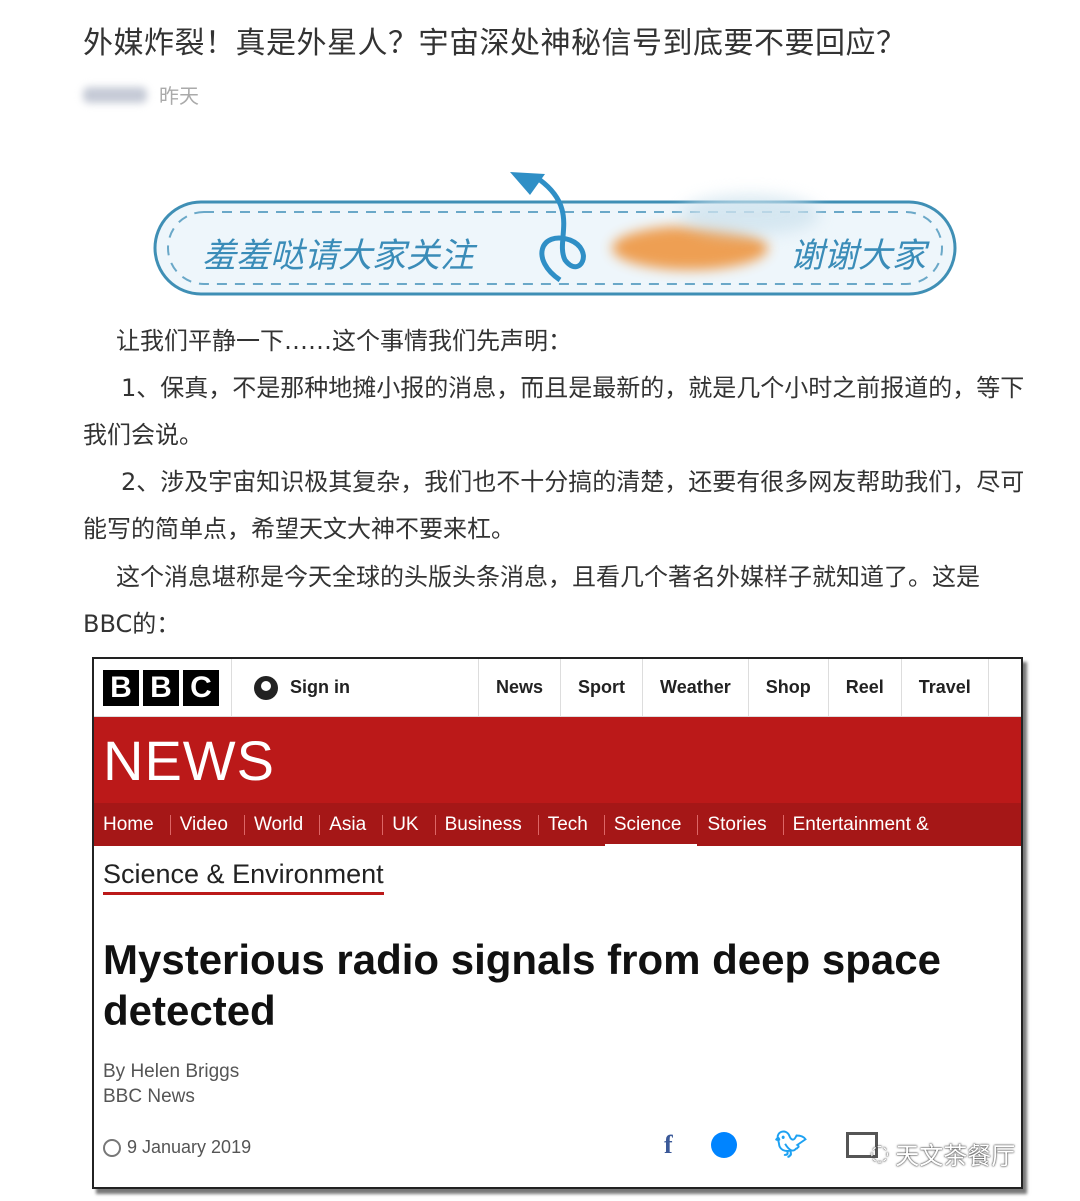  Describe the element at coordinates (741, 824) in the screenshot. I see `nav-stories: Stories` at that location.